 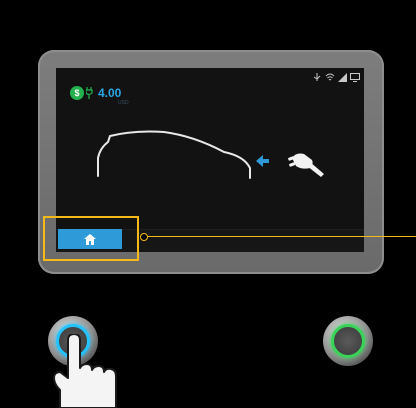 I want to click on callout-line, so click(x=281, y=236).